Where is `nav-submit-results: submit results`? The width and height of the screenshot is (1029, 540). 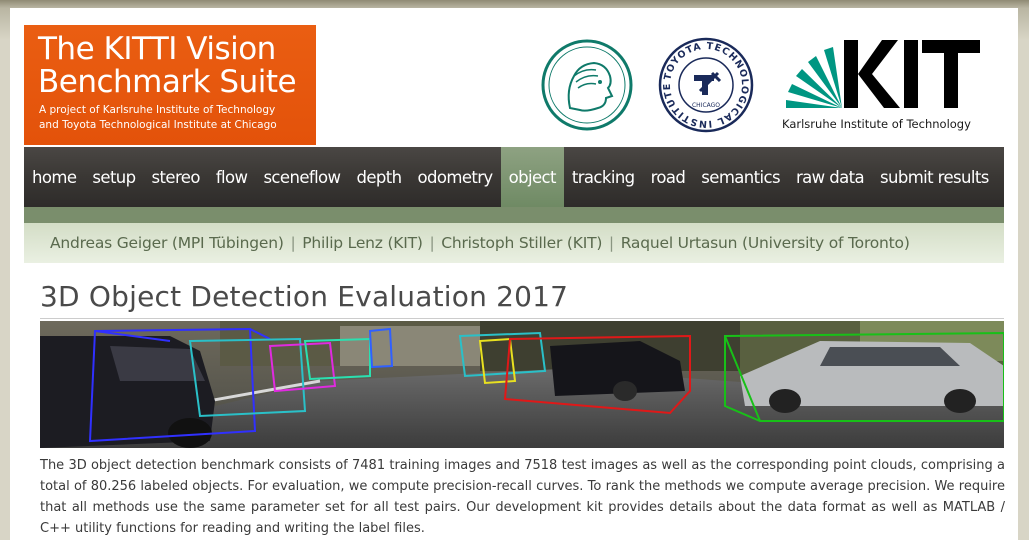
nav-submit-results: submit results is located at coordinates (934, 177).